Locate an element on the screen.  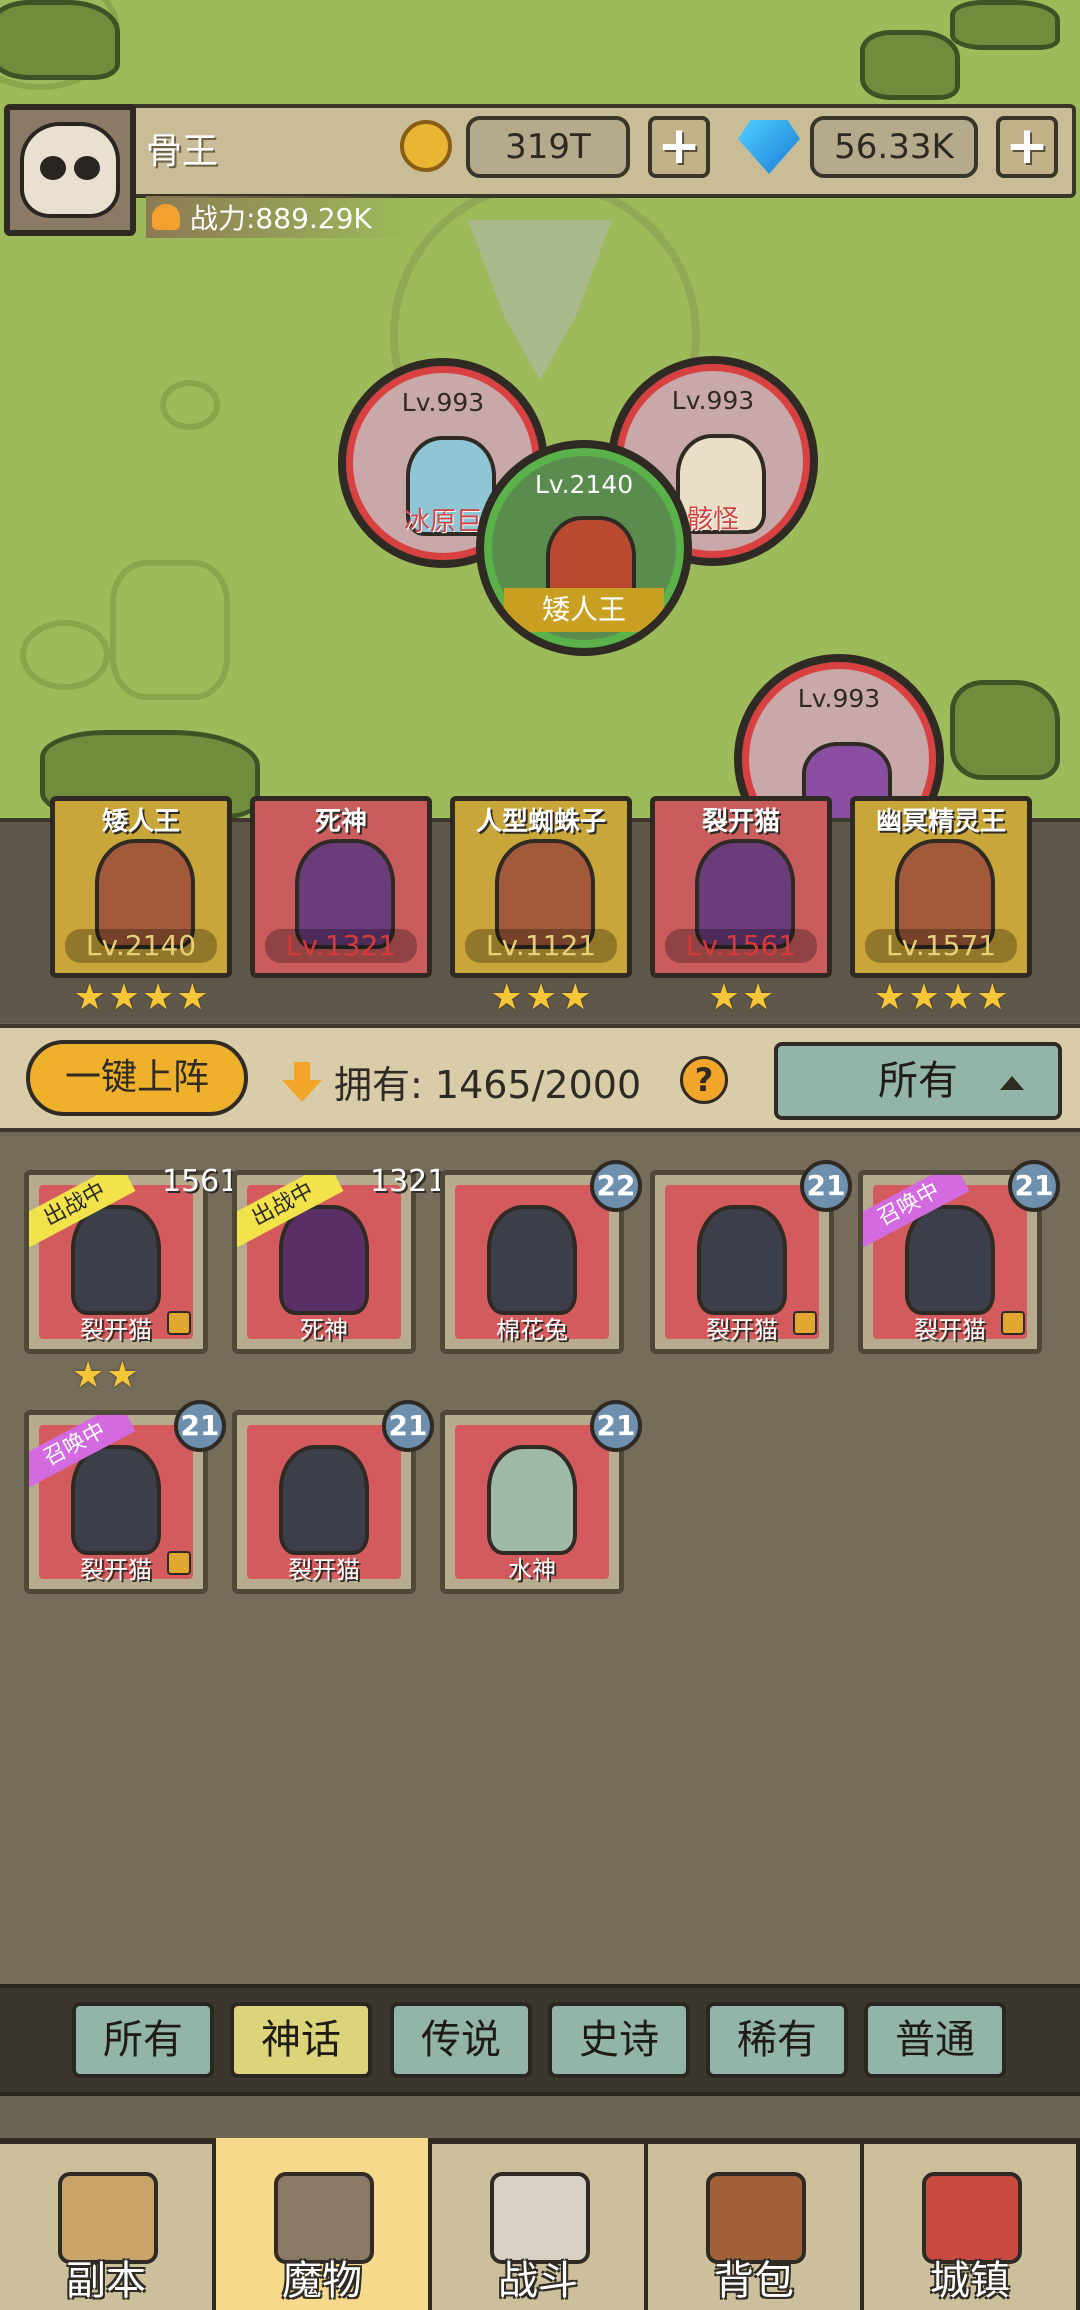
nav-item: 魔物 is located at coordinates (324, 2224).